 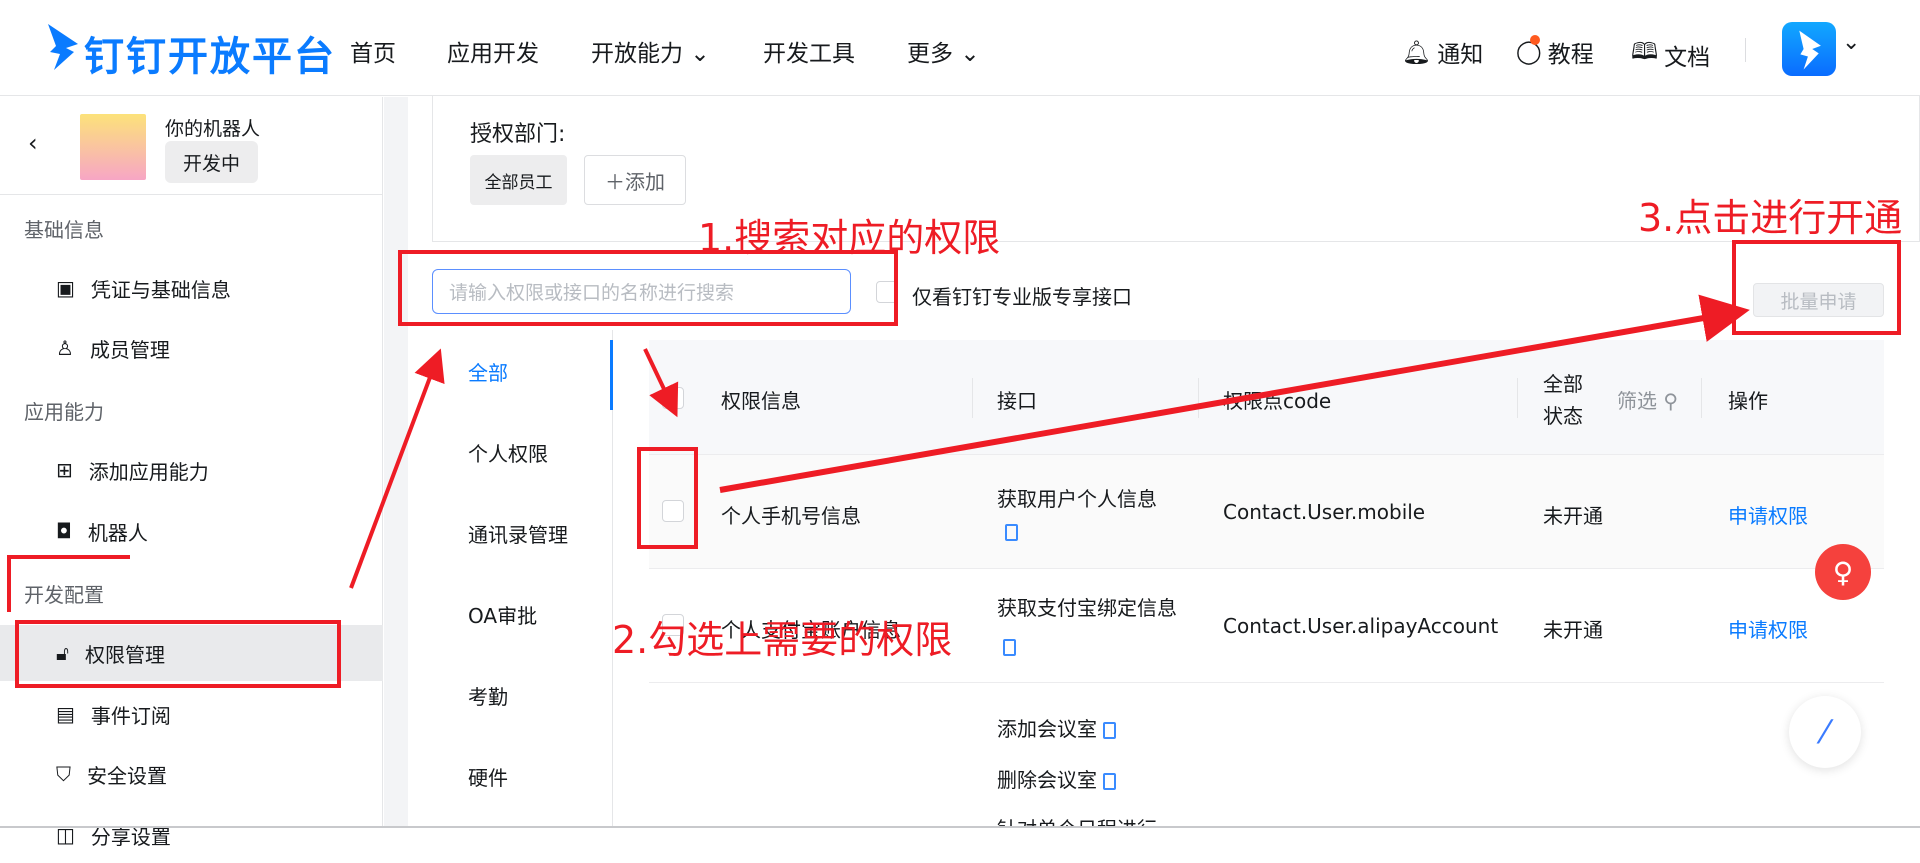 What do you see at coordinates (178, 654) in the screenshot?
I see `annotation-box-permissions` at bounding box center [178, 654].